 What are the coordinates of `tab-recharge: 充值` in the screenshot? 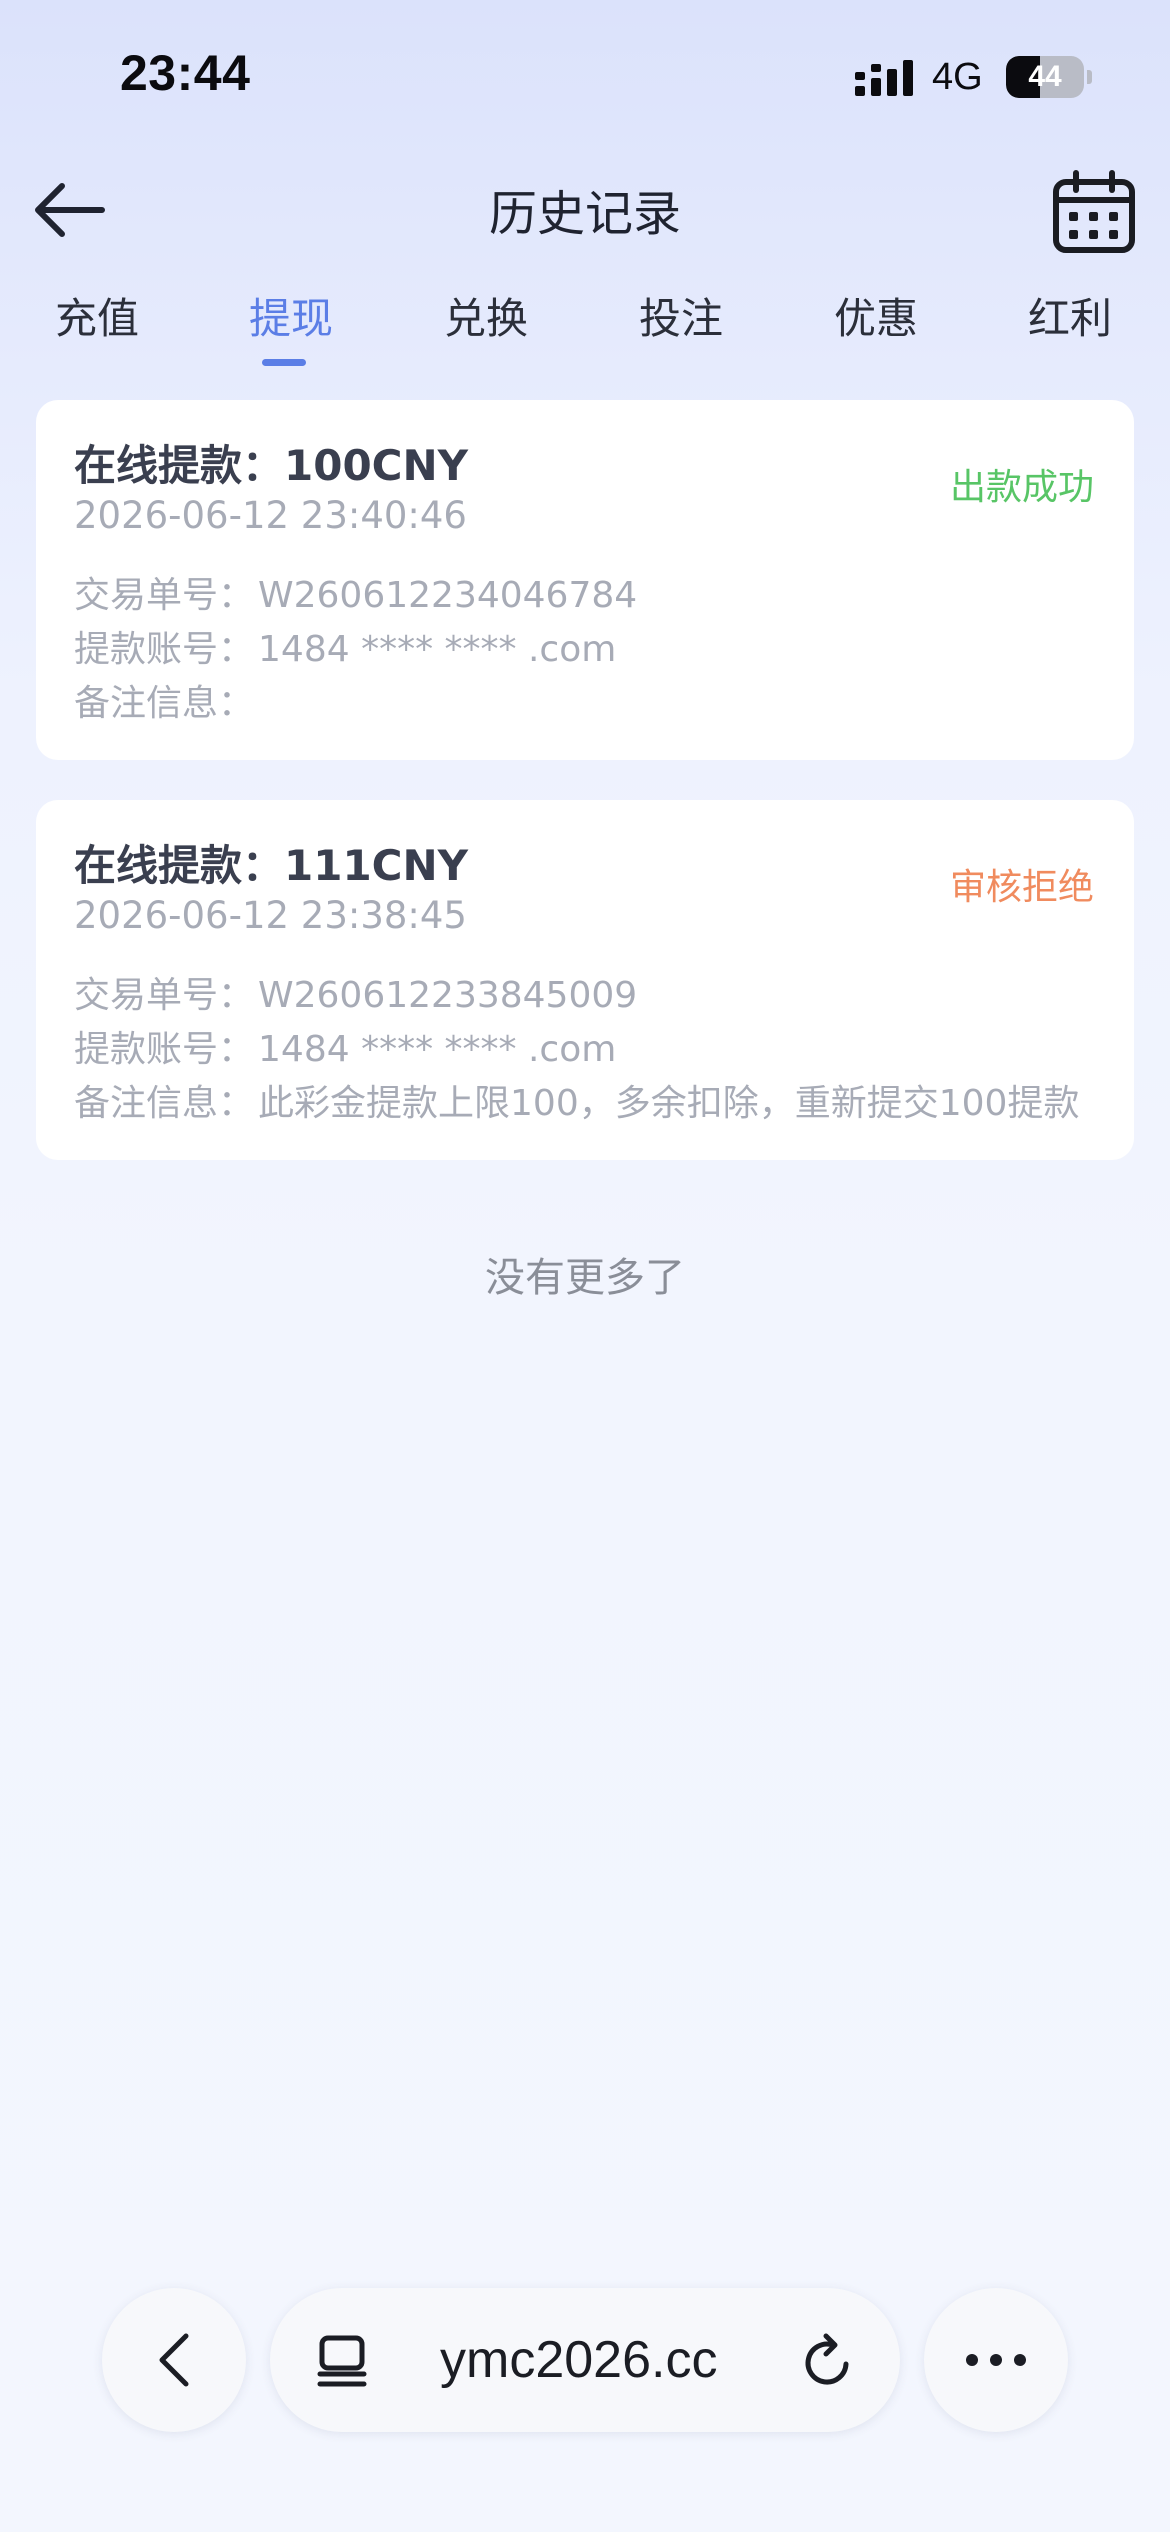 It's located at (97, 315).